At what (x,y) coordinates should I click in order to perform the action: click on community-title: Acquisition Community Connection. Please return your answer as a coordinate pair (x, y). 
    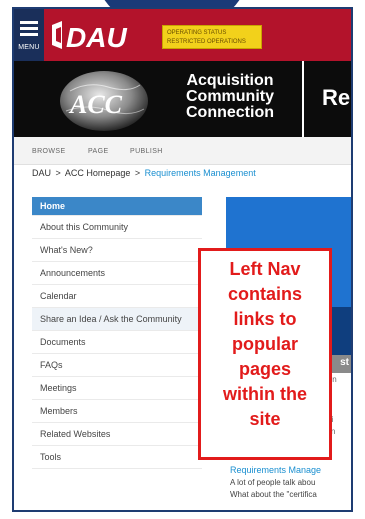
    Looking at the image, I should click on (230, 97).